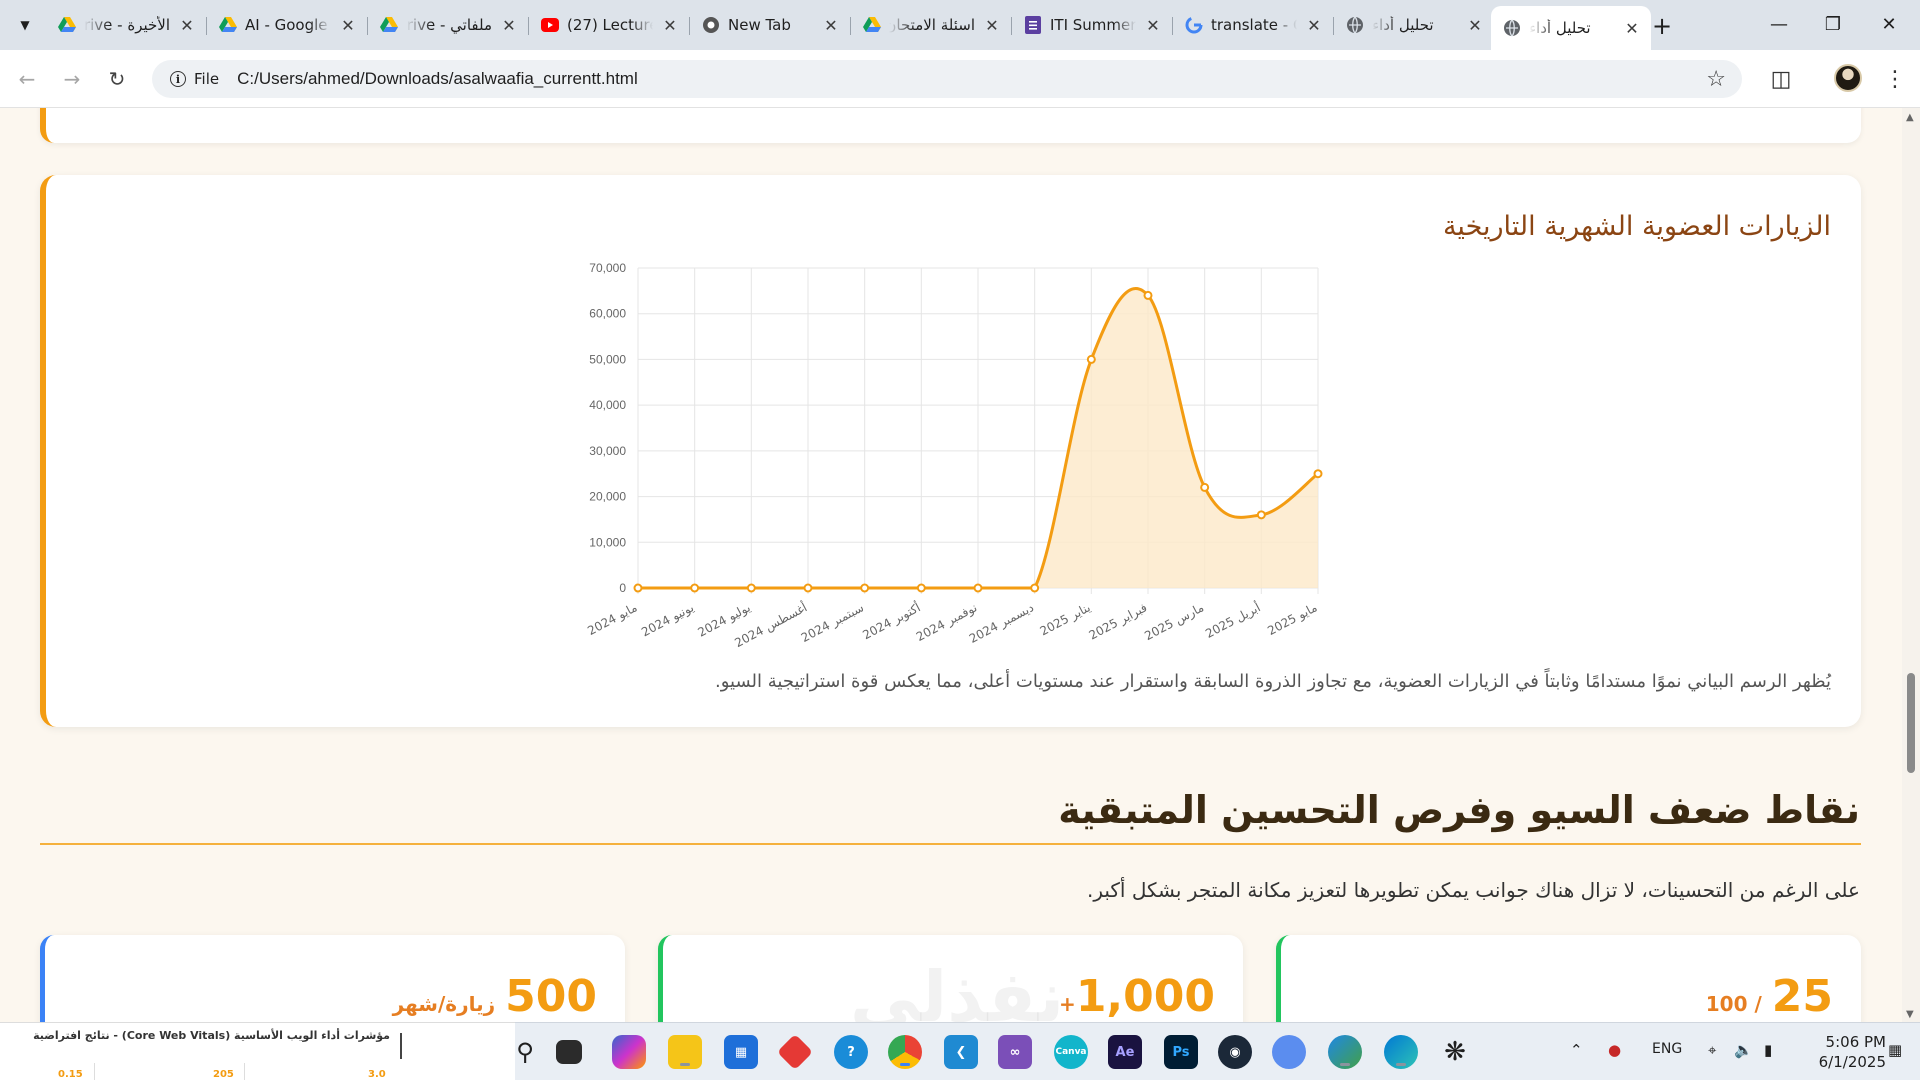 The width and height of the screenshot is (1920, 1080). I want to click on browser-tab: ITI Summer ✕, so click(1092, 25).